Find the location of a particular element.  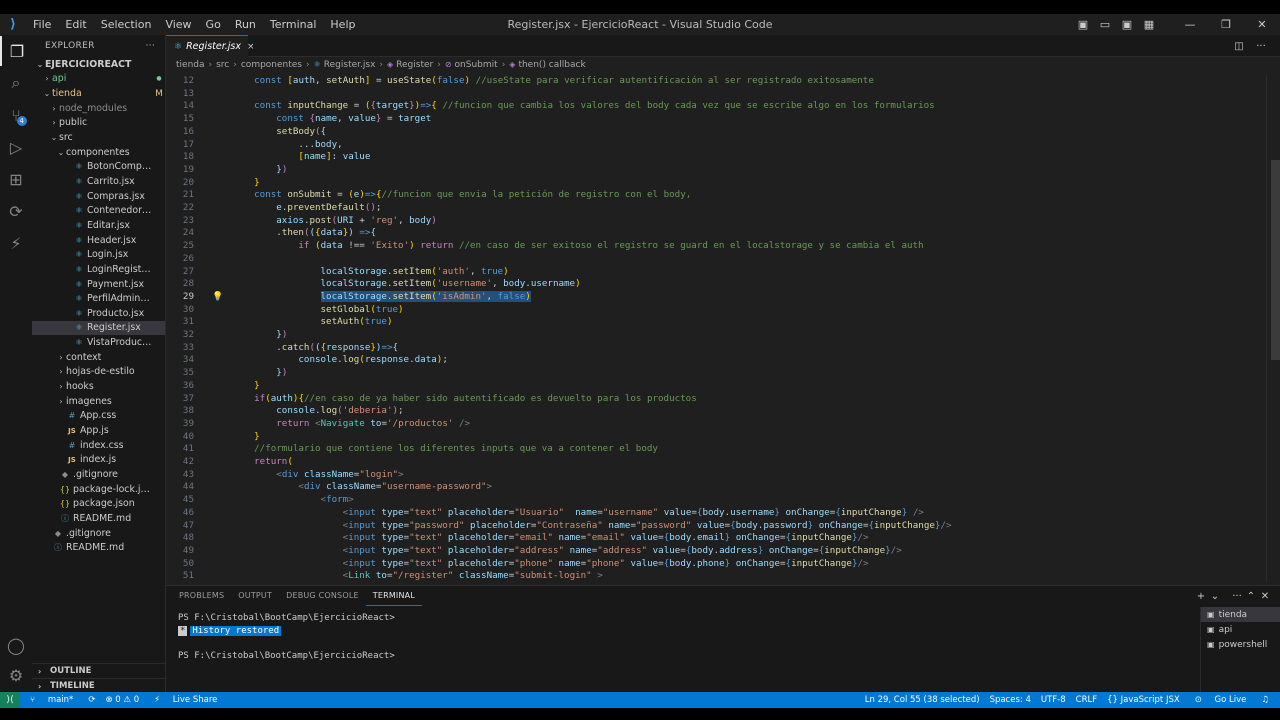

toggle-secondary-sidebar-icon: ▣ is located at coordinates (1127, 24).